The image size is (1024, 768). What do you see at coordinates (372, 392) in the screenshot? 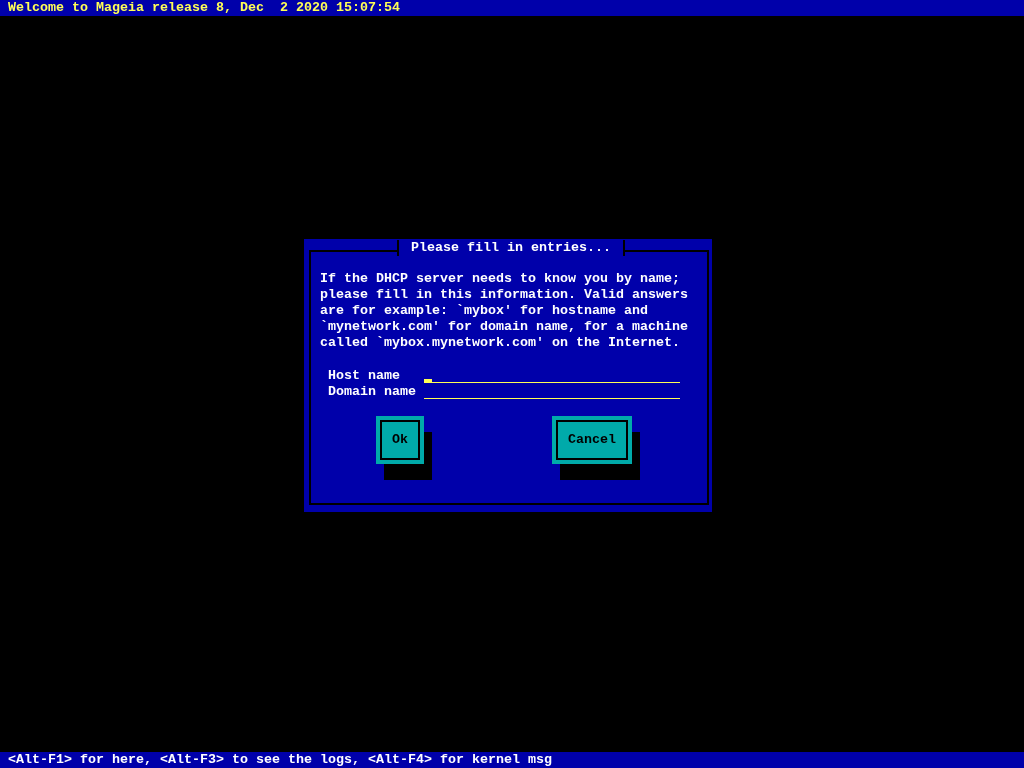
I see `field-label: Domain name` at bounding box center [372, 392].